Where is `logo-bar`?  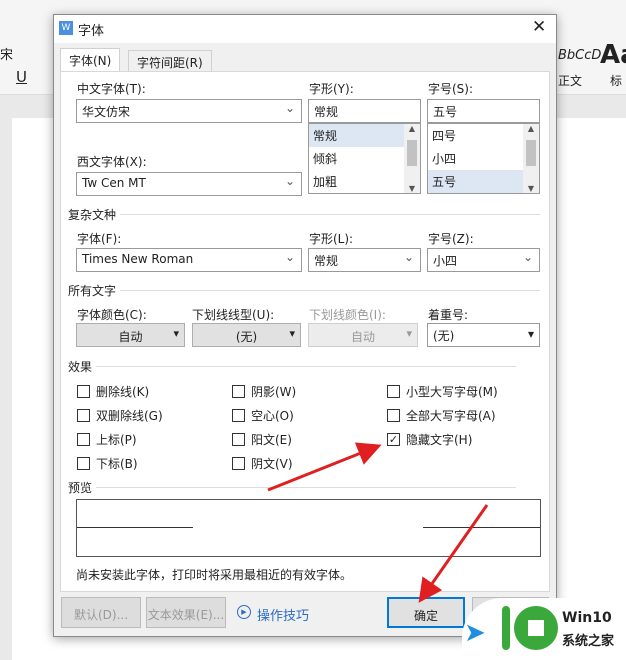 logo-bar is located at coordinates (506, 628).